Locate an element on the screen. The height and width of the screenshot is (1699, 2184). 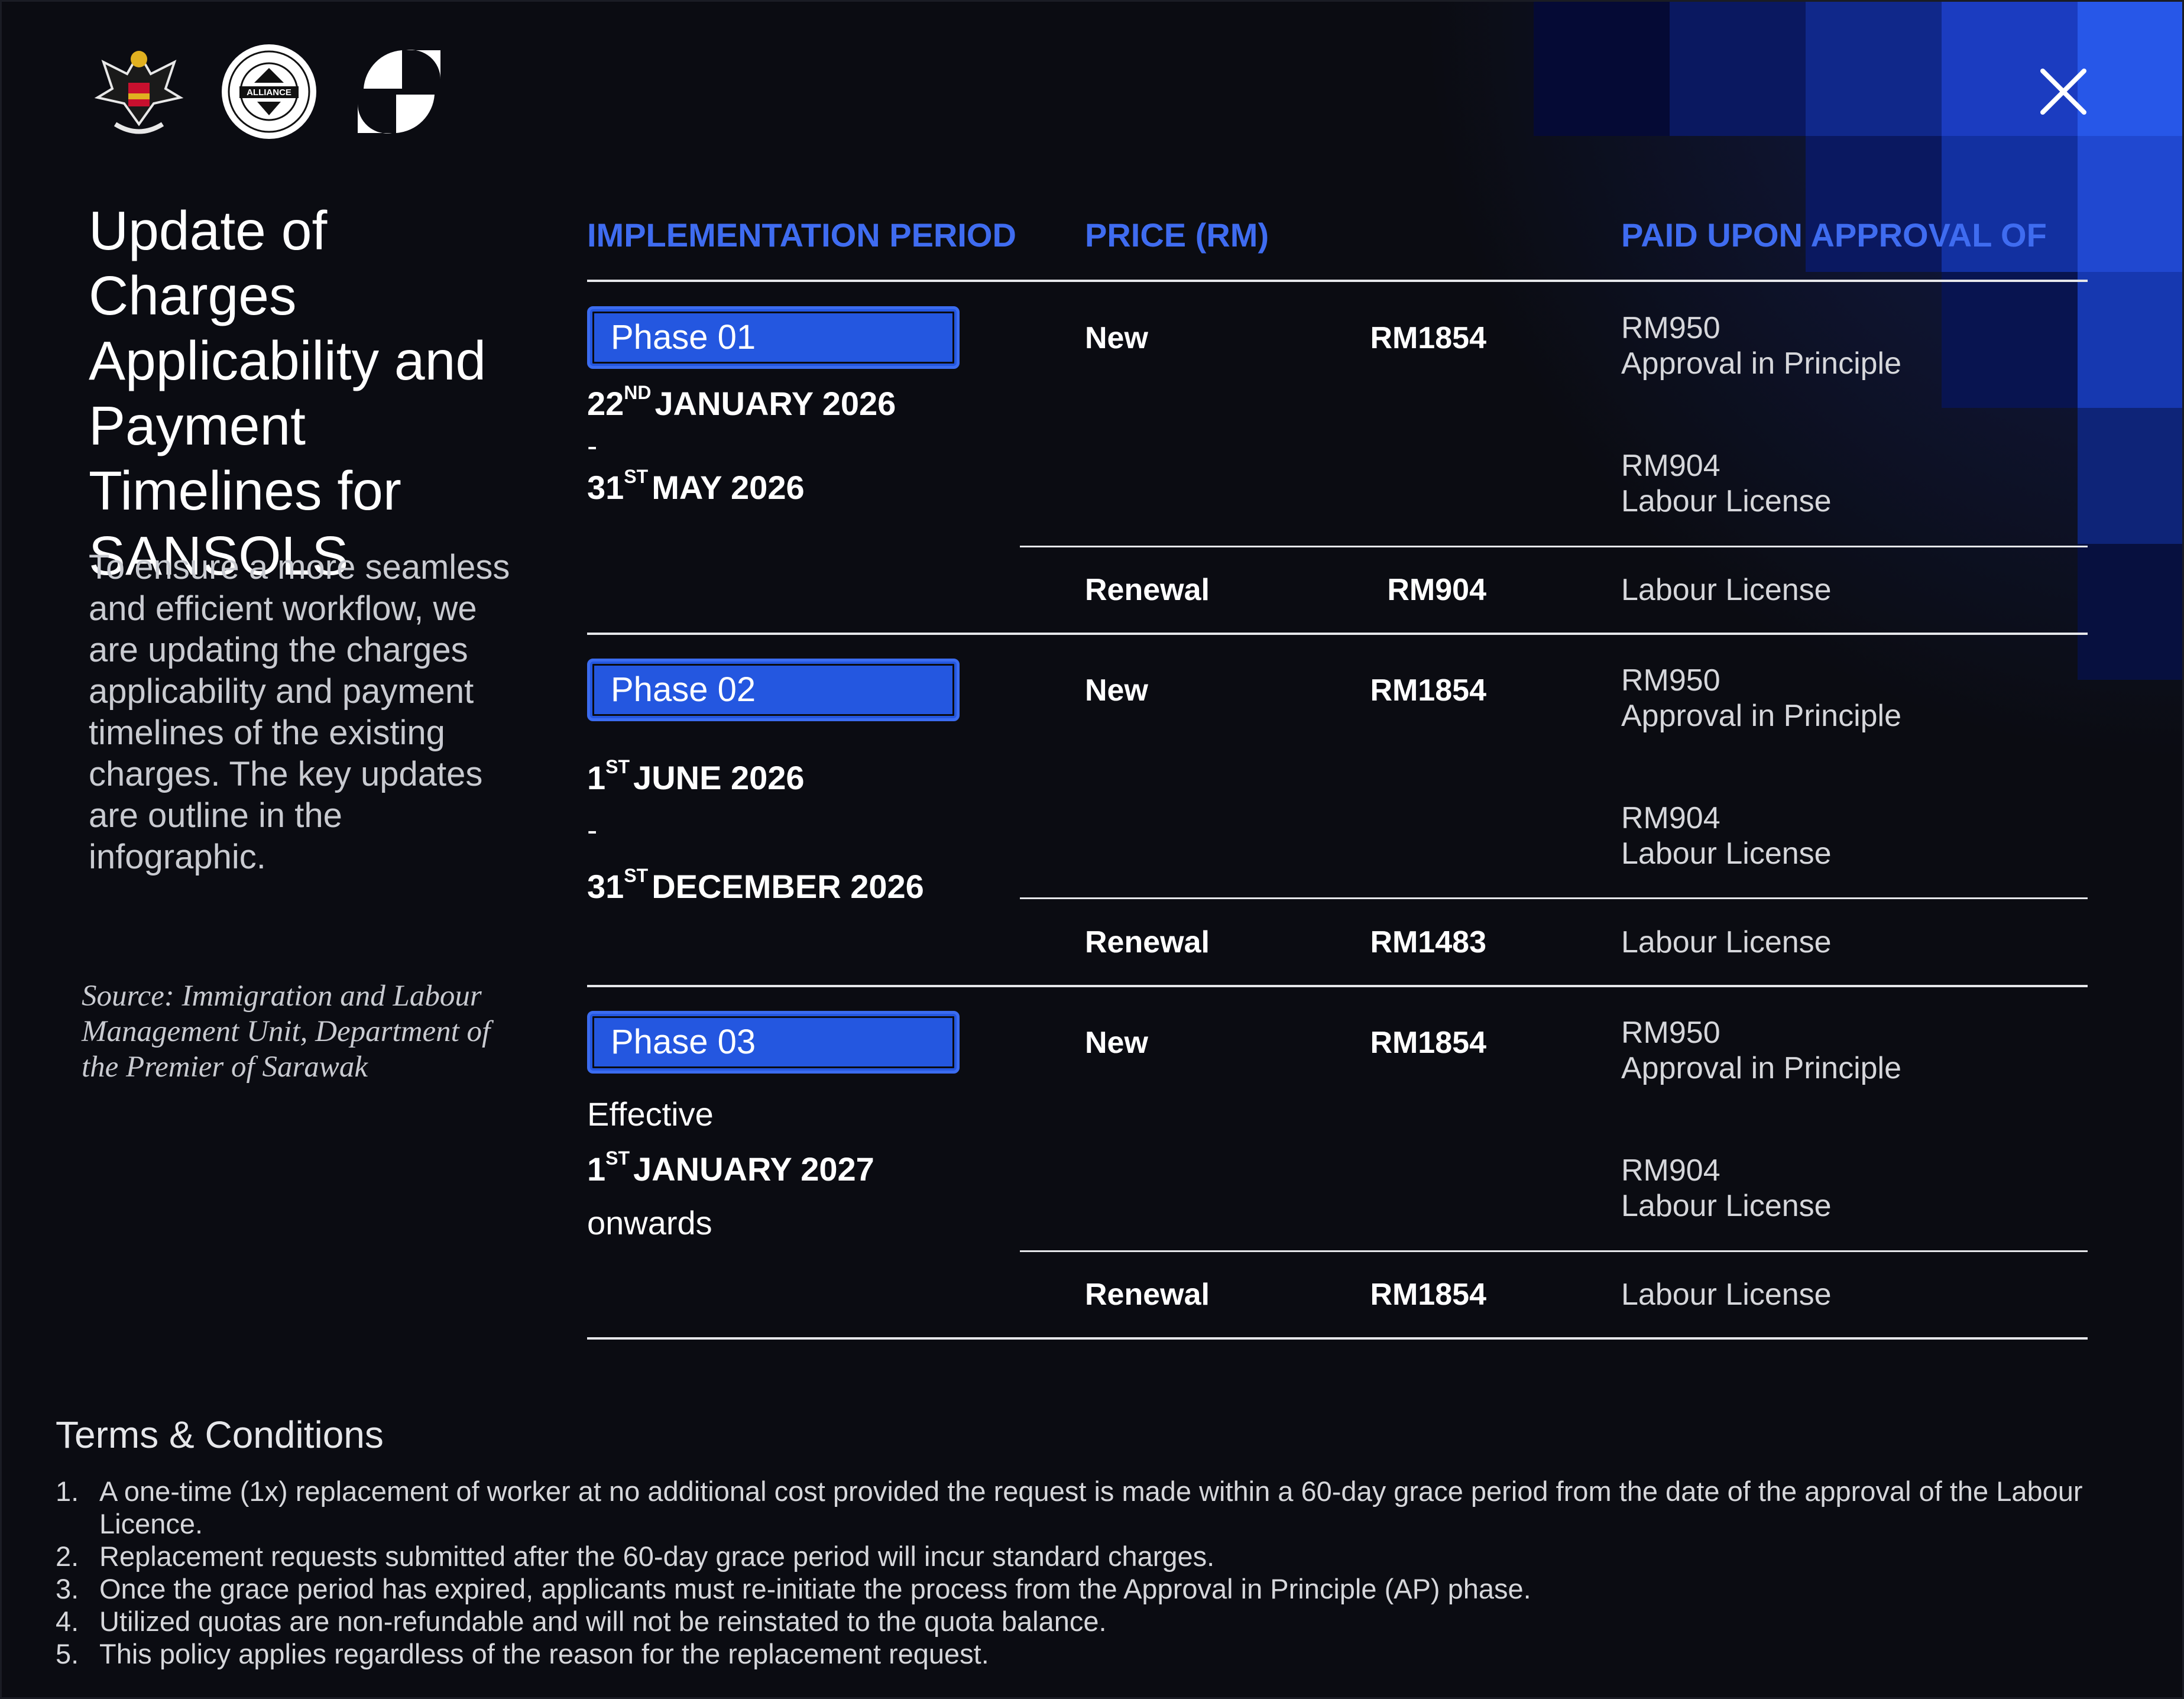
phase-02-renewal-label: Renewal is located at coordinates (1147, 942).